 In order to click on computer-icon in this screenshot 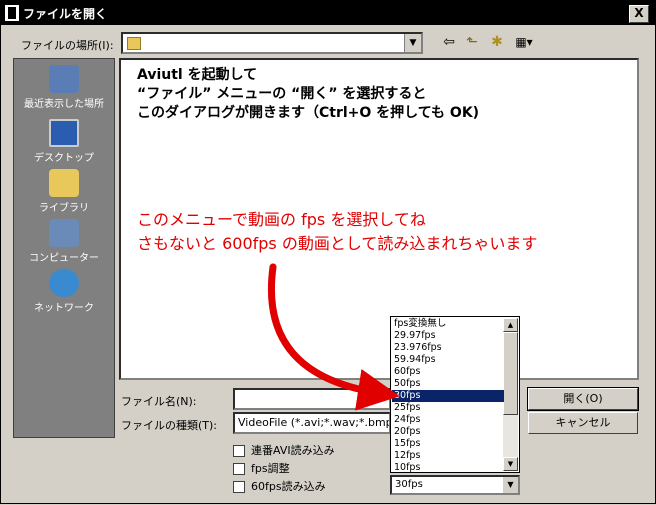, I will do `click(64, 233)`.